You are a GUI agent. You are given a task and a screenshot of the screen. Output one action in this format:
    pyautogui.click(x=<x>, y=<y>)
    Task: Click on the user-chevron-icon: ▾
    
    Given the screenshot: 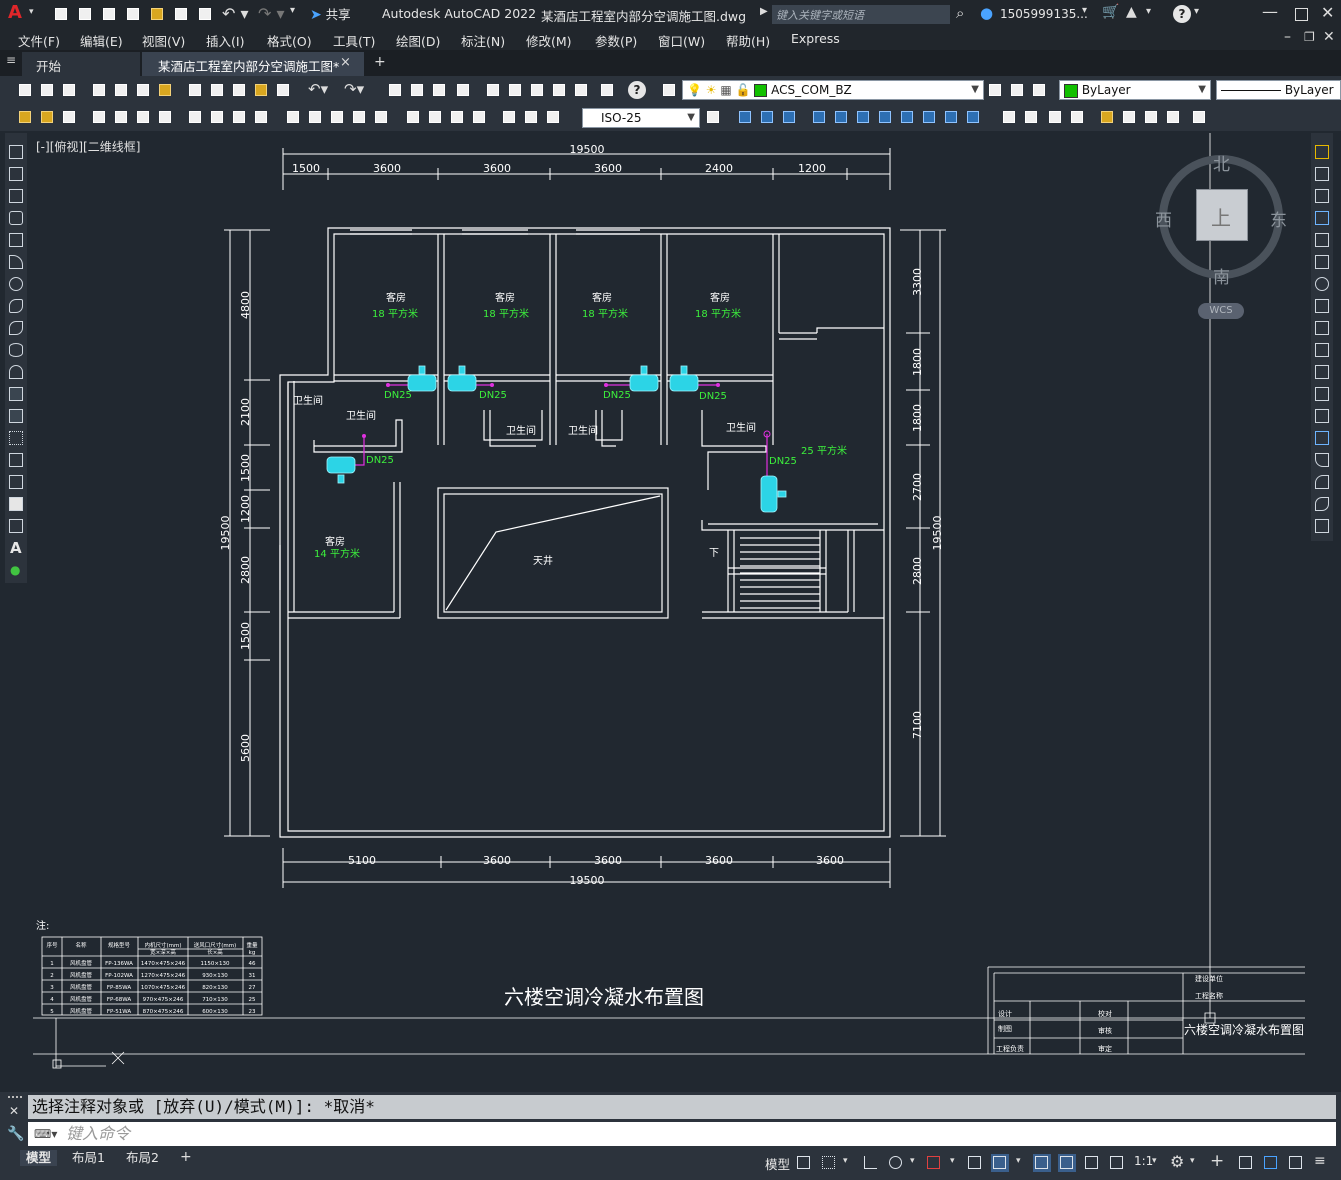 What is the action you would take?
    pyautogui.click(x=1084, y=10)
    